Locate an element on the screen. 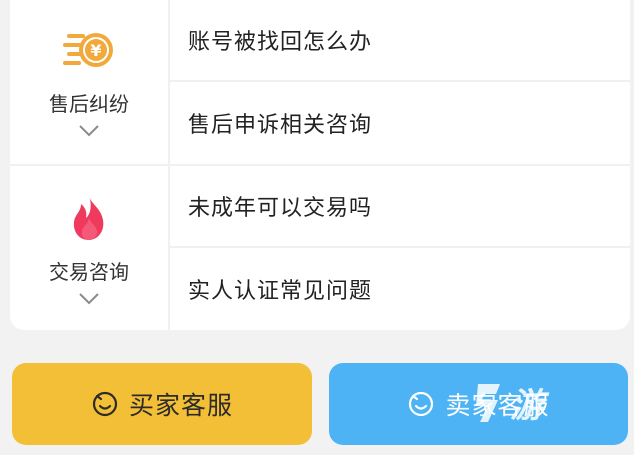 The width and height of the screenshot is (634, 455). buyer-service-button: 买家客服 is located at coordinates (162, 404).